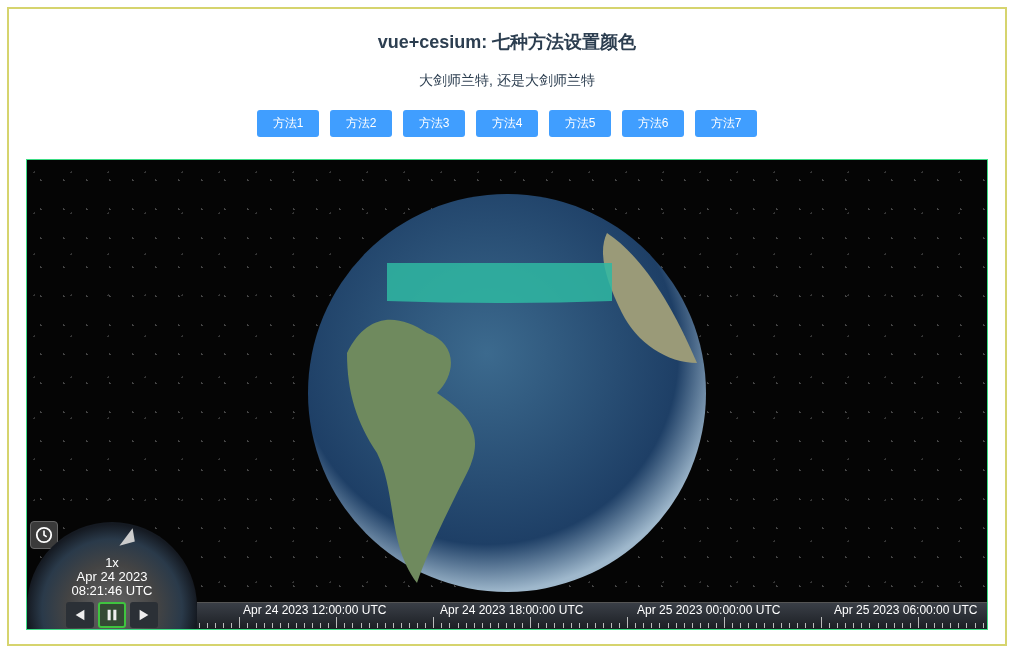  I want to click on timeline-label: Apr 24 2023 12:00:00 UTC, so click(315, 610).